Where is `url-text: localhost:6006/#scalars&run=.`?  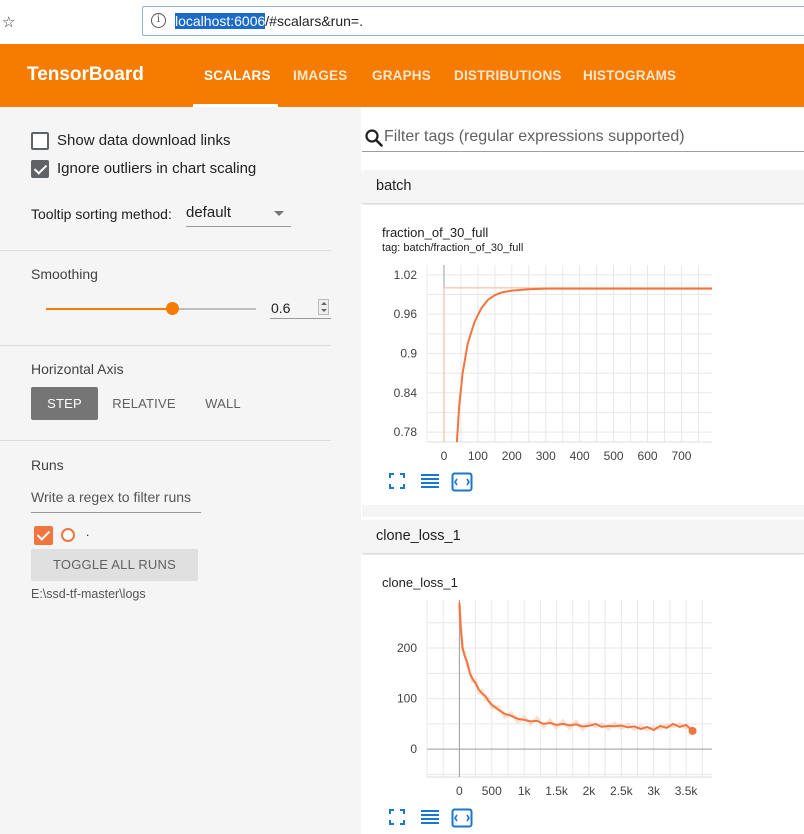 url-text: localhost:6006/#scalars&run=. is located at coordinates (269, 21).